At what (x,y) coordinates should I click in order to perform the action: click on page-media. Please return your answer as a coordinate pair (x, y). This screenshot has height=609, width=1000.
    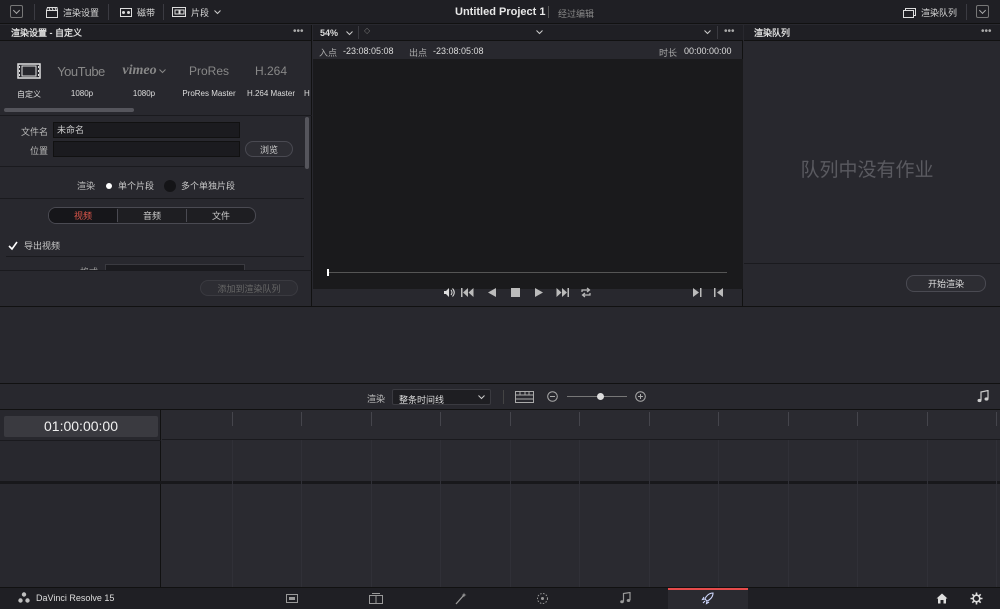
    Looking at the image, I should click on (292, 598).